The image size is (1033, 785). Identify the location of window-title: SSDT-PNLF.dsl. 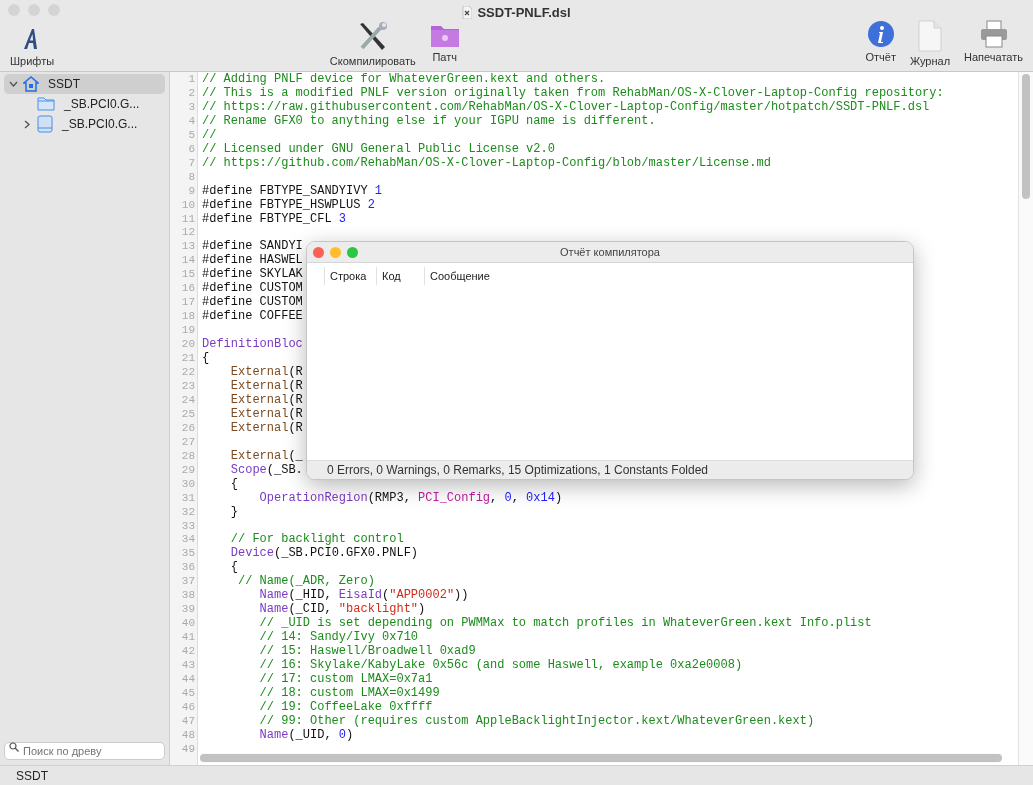
(524, 13).